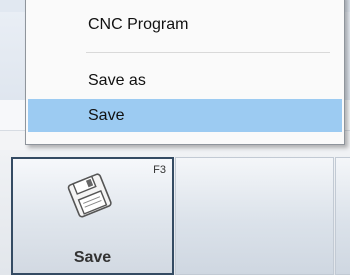  What do you see at coordinates (91, 198) in the screenshot?
I see `floppy-disk-icon` at bounding box center [91, 198].